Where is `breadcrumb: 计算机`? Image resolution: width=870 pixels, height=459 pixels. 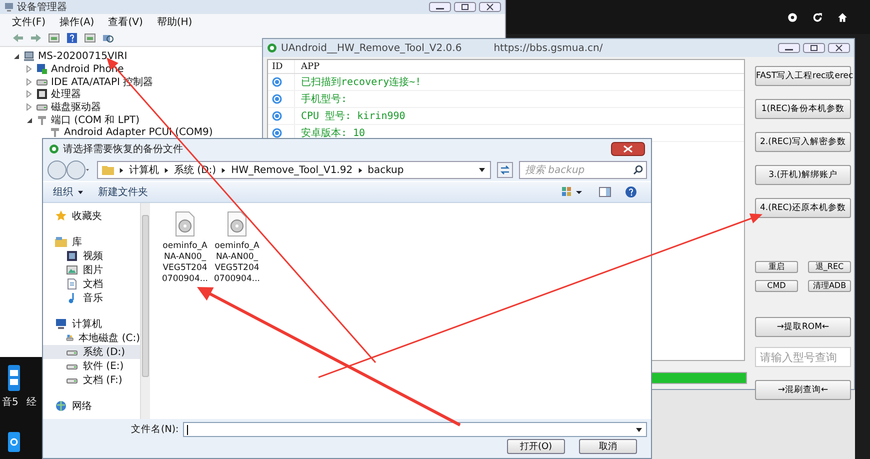 breadcrumb: 计算机 is located at coordinates (144, 170).